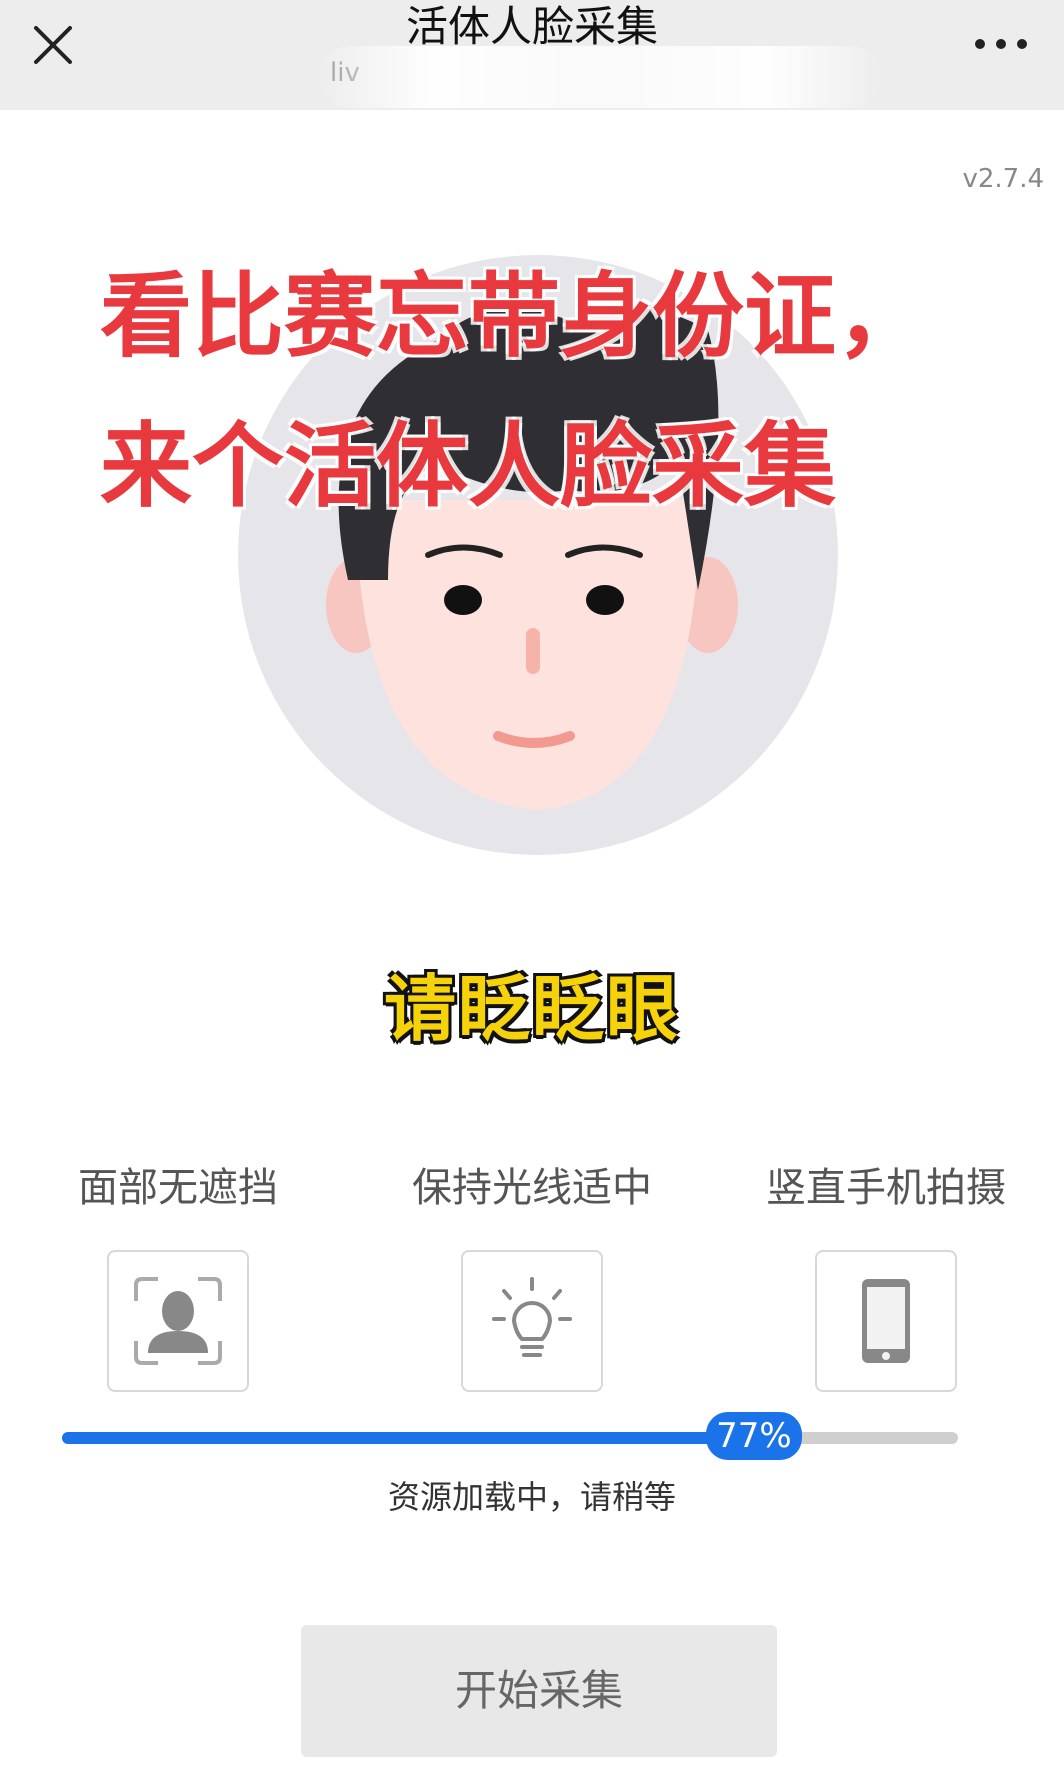 This screenshot has width=1064, height=1792. Describe the element at coordinates (407, 1438) in the screenshot. I see `progress-fill` at that location.